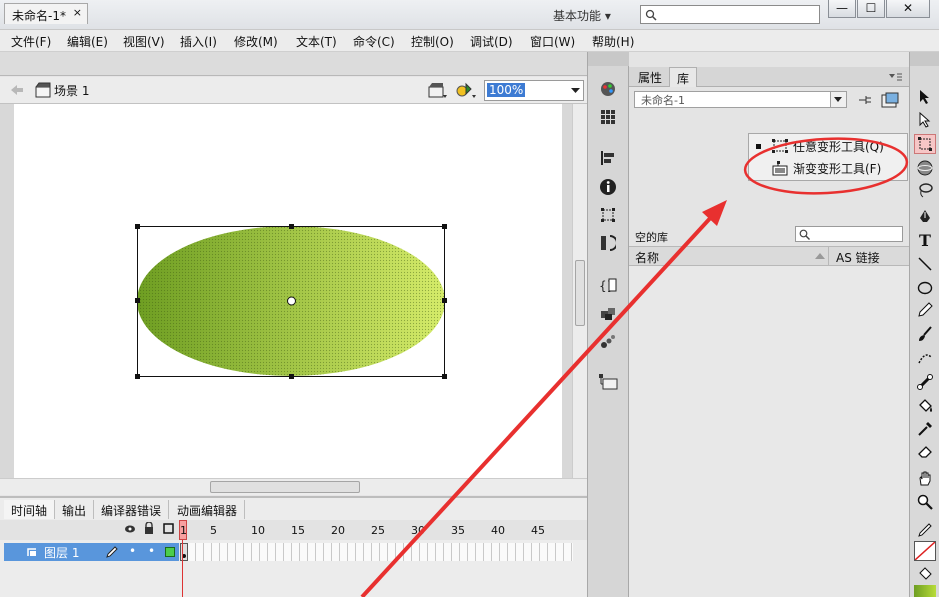 This screenshot has width=939, height=597. I want to click on vscroll-thumb, so click(580, 293).